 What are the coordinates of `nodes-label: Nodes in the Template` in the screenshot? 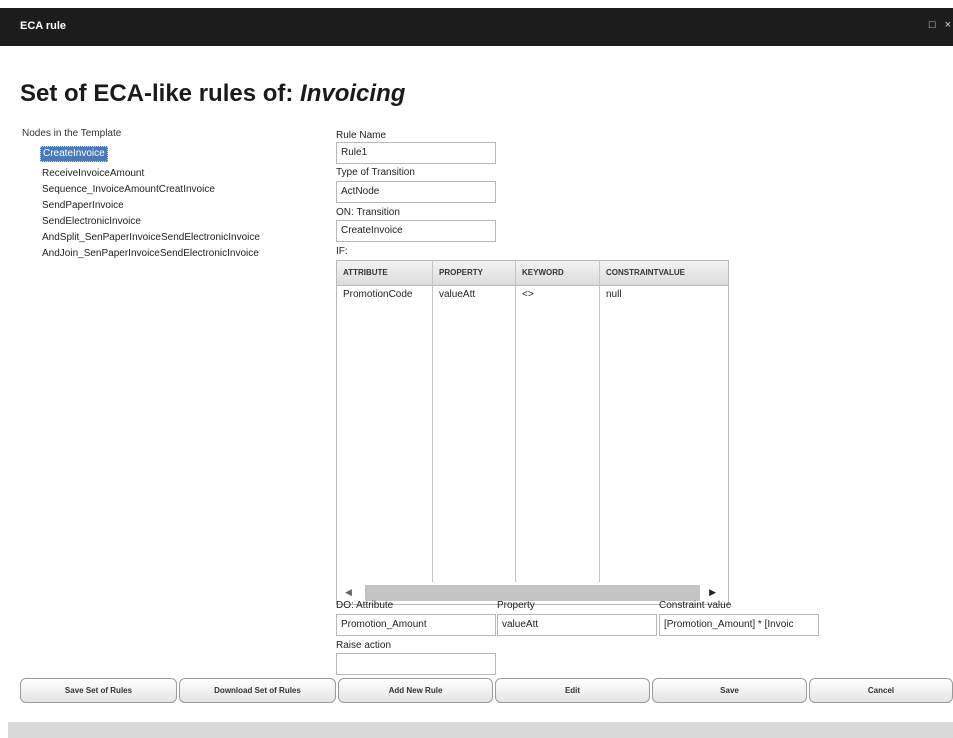 It's located at (72, 133).